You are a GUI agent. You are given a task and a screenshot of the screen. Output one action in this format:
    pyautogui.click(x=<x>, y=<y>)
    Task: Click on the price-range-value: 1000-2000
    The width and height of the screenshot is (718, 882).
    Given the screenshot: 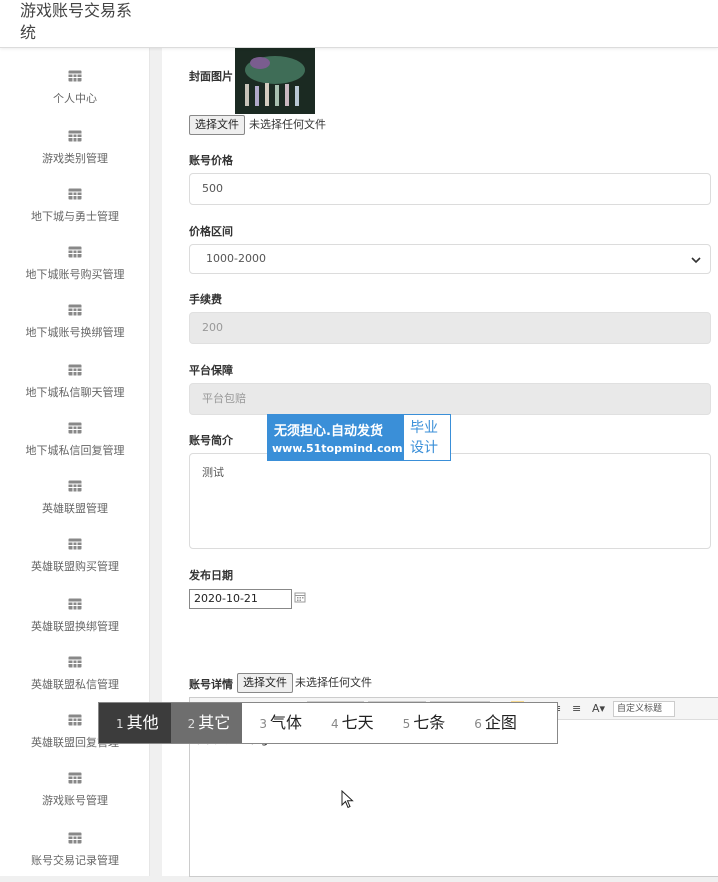 What is the action you would take?
    pyautogui.click(x=236, y=258)
    